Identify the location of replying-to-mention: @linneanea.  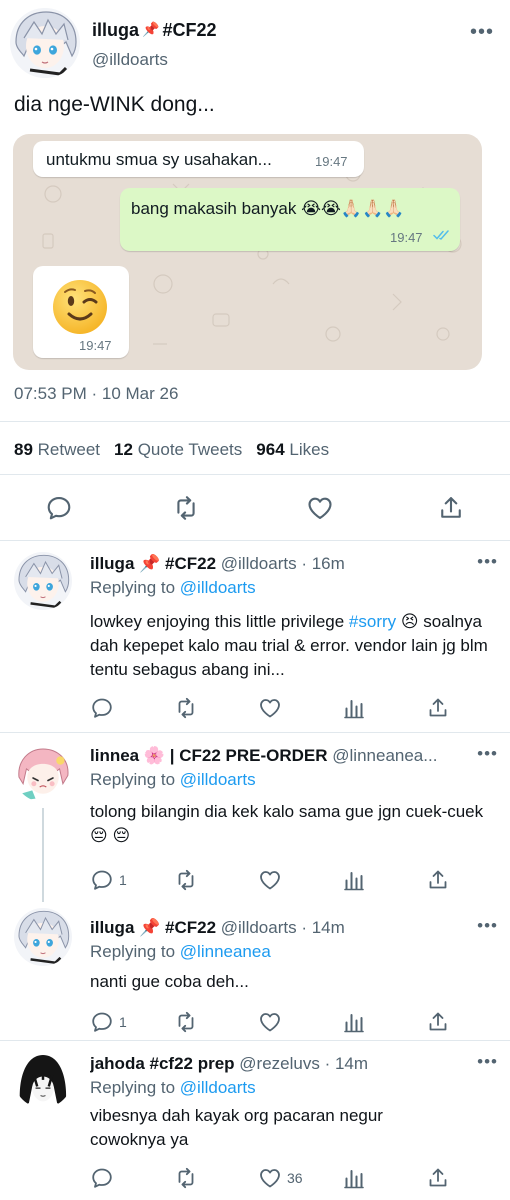
(225, 951).